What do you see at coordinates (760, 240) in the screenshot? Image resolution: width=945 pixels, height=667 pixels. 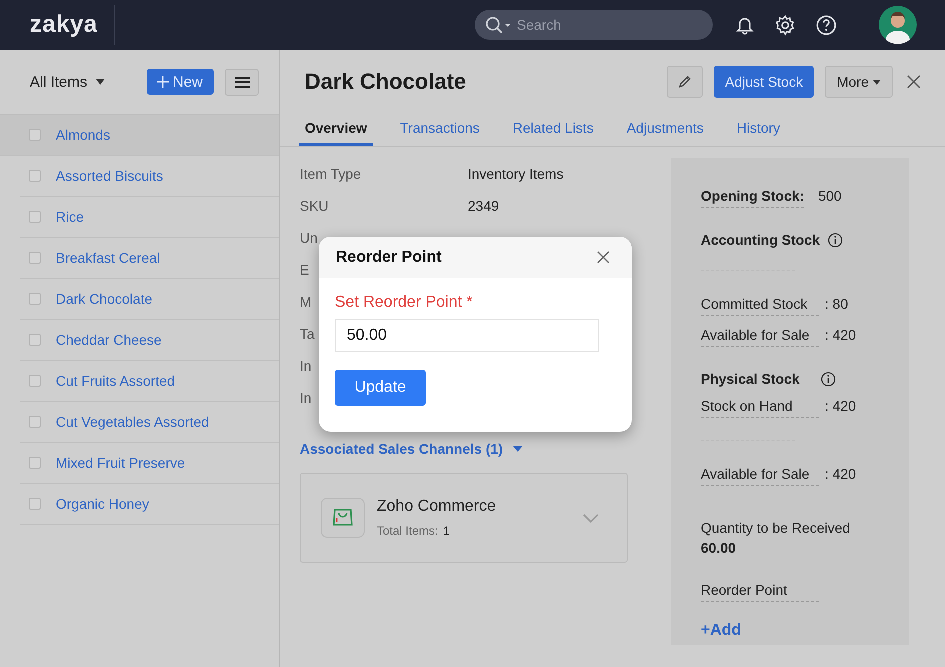 I see `section-heading: Accounting Stock` at bounding box center [760, 240].